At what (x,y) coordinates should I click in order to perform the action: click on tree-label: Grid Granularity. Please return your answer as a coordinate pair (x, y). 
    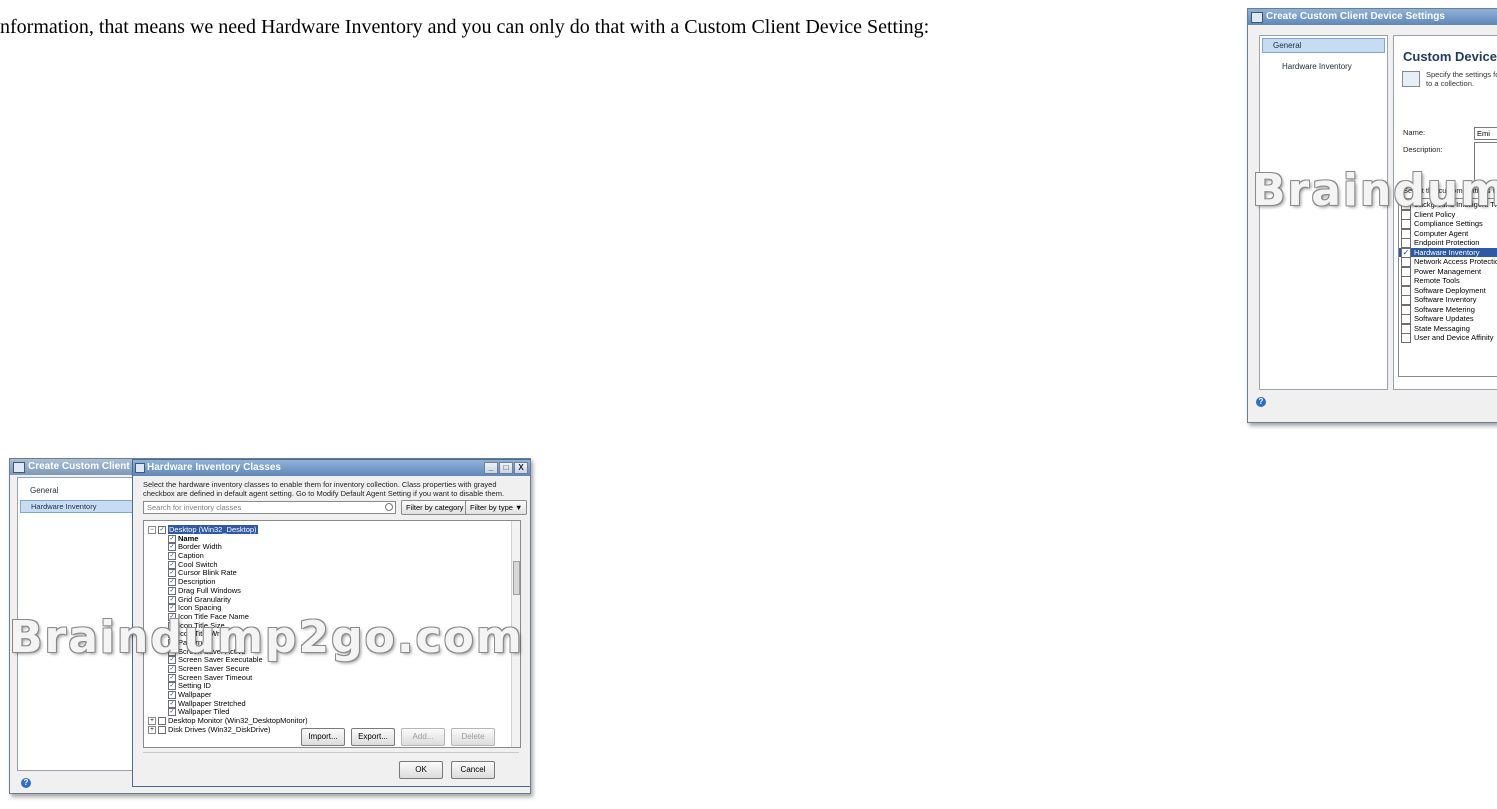
    Looking at the image, I should click on (204, 599).